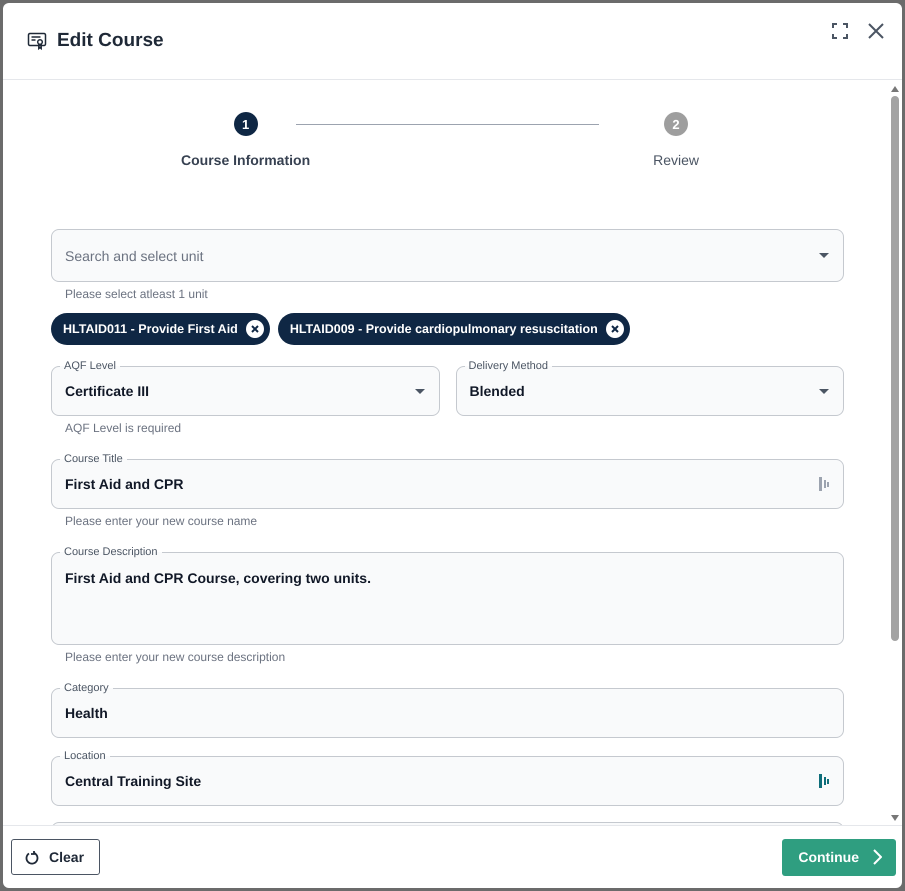  What do you see at coordinates (86, 688) in the screenshot?
I see `field-label: Category` at bounding box center [86, 688].